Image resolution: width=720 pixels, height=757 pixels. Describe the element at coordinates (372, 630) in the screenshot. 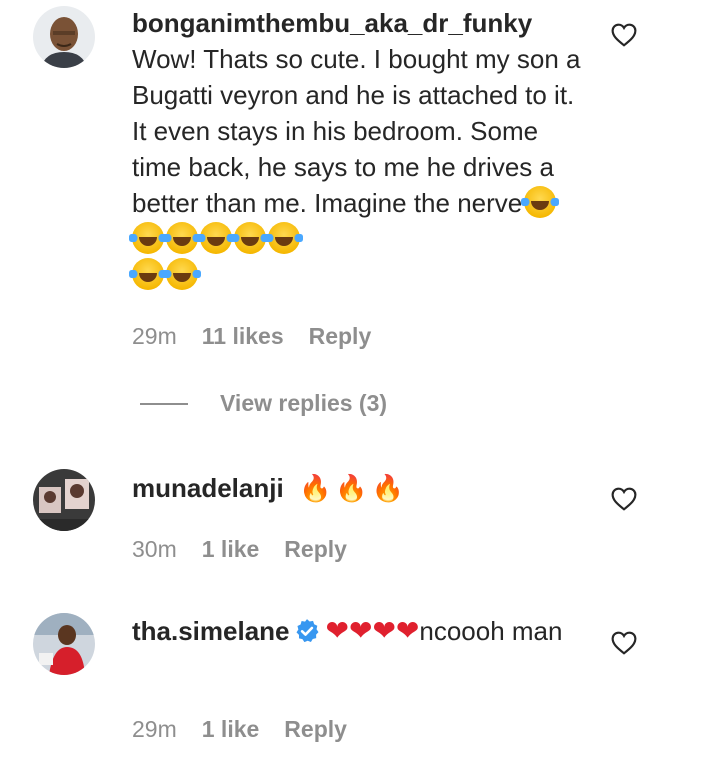

I see `red-heart-emoji-icon: ❤❤❤❤` at that location.